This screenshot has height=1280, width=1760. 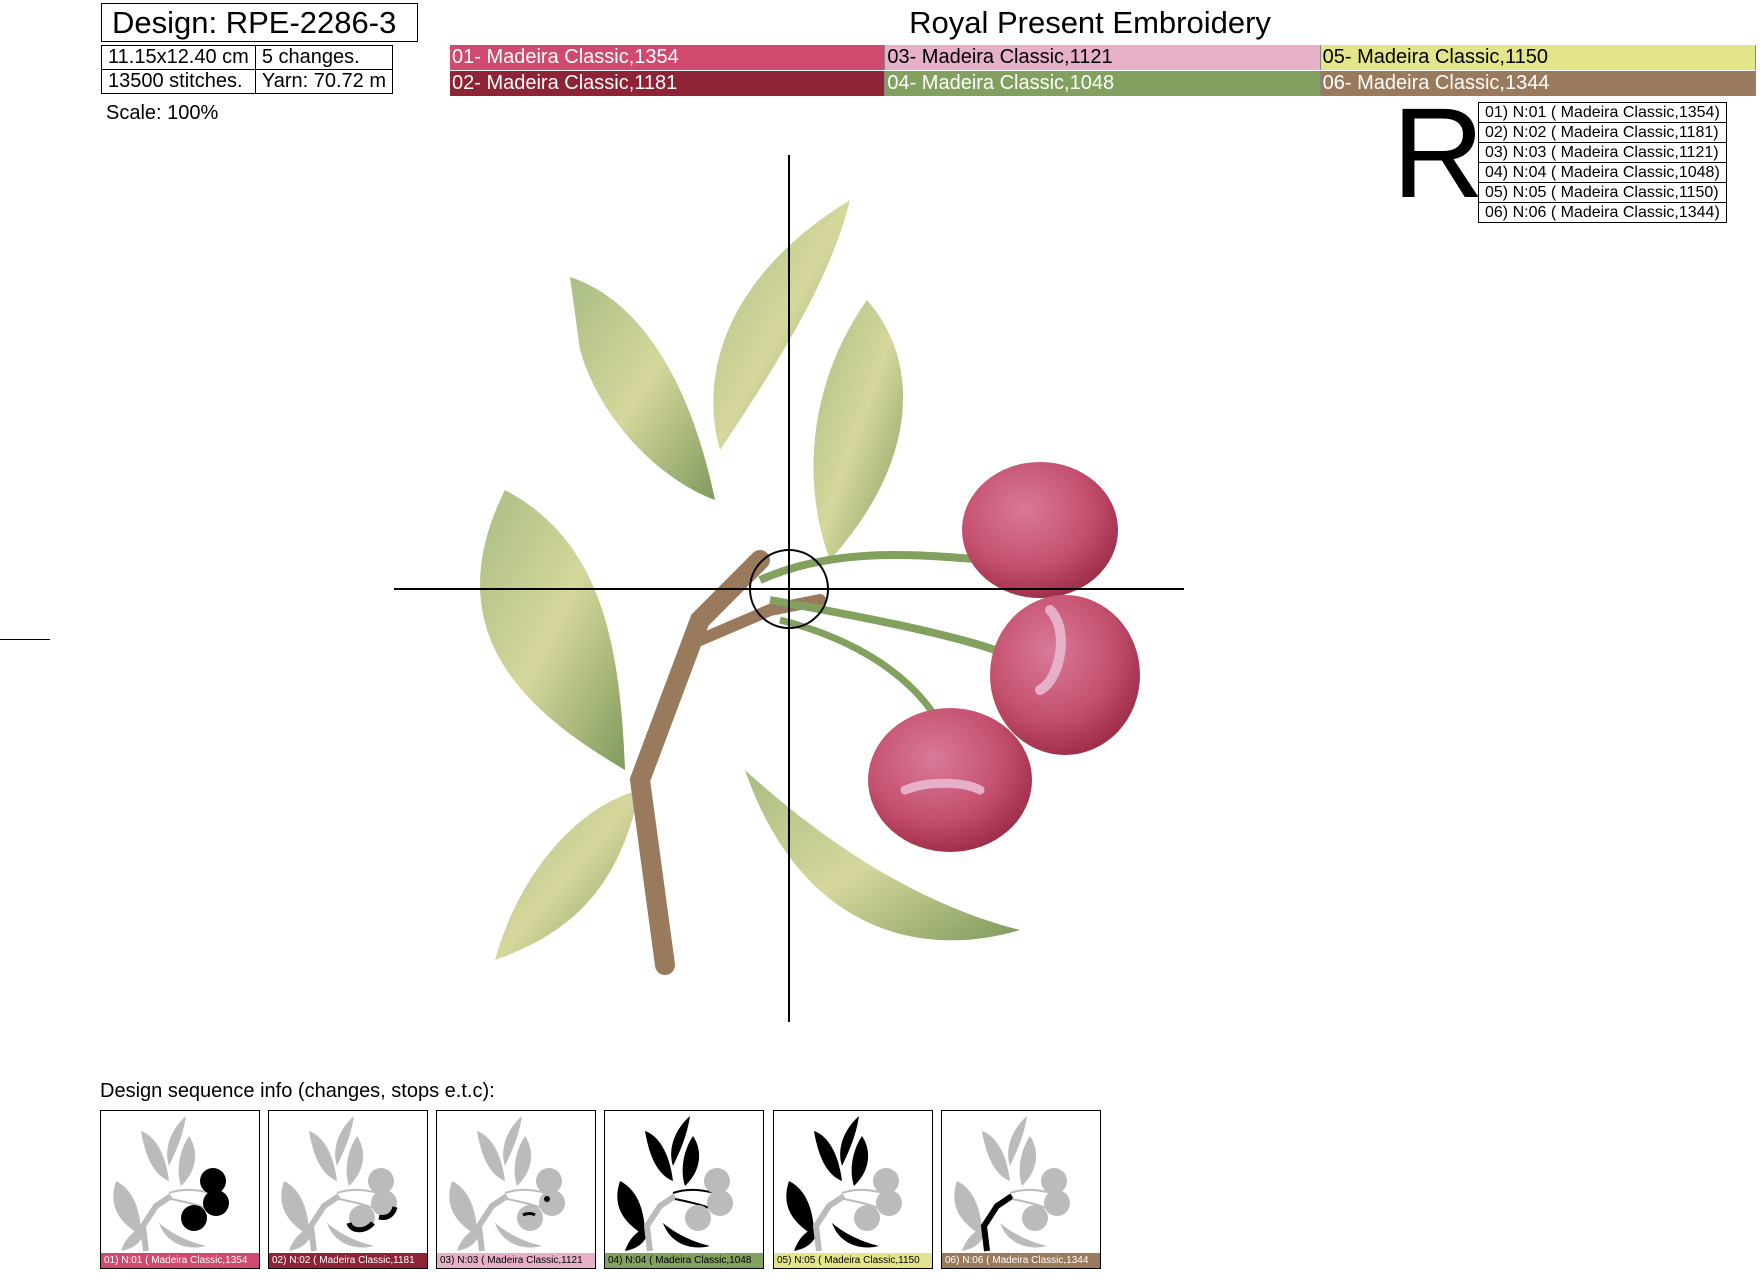 What do you see at coordinates (162, 113) in the screenshot?
I see `scale-label: Scale: 100%` at bounding box center [162, 113].